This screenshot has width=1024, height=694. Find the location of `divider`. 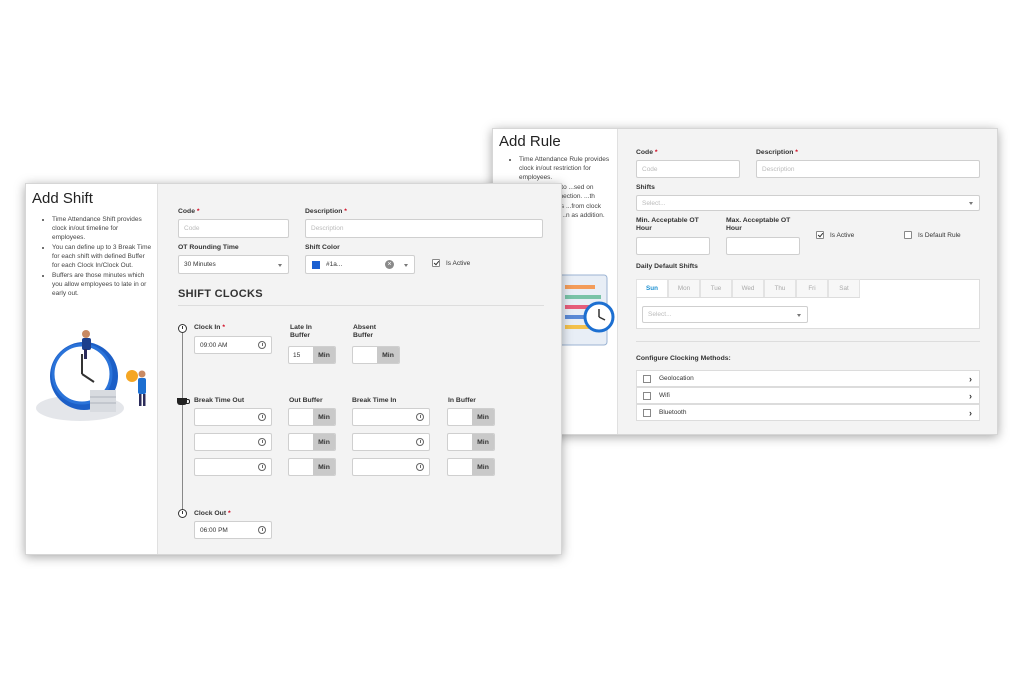

divider is located at coordinates (361, 305).